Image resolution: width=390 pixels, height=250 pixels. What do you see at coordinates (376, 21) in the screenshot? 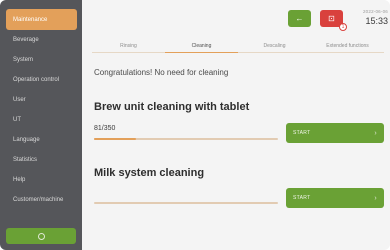
I see `clock-time: 15:33` at bounding box center [376, 21].